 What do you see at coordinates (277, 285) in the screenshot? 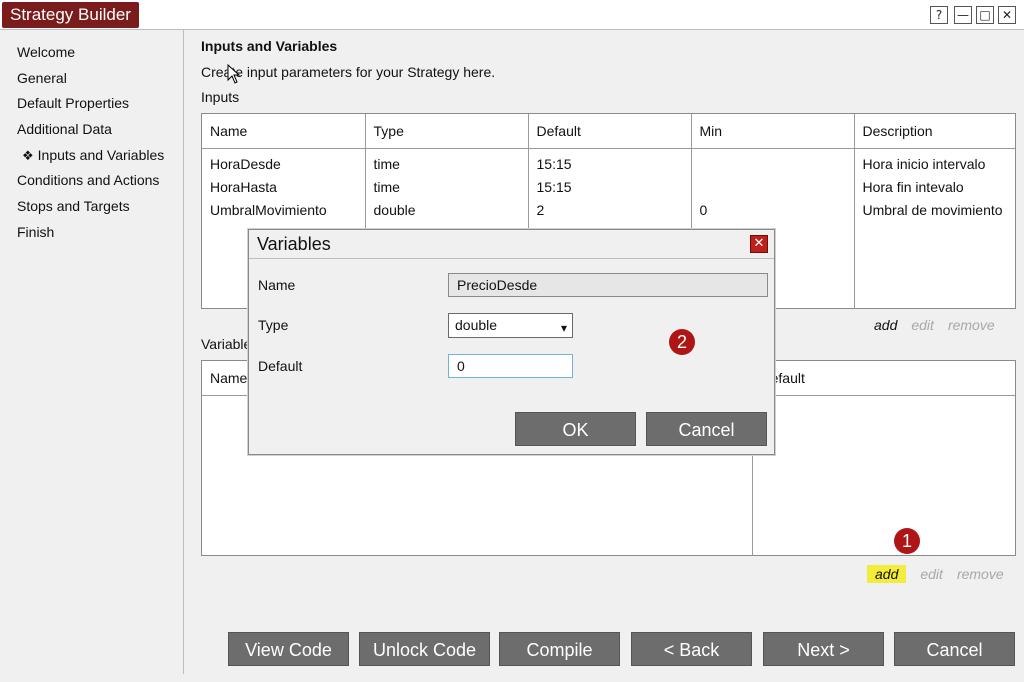
I see `name-label: Name` at bounding box center [277, 285].